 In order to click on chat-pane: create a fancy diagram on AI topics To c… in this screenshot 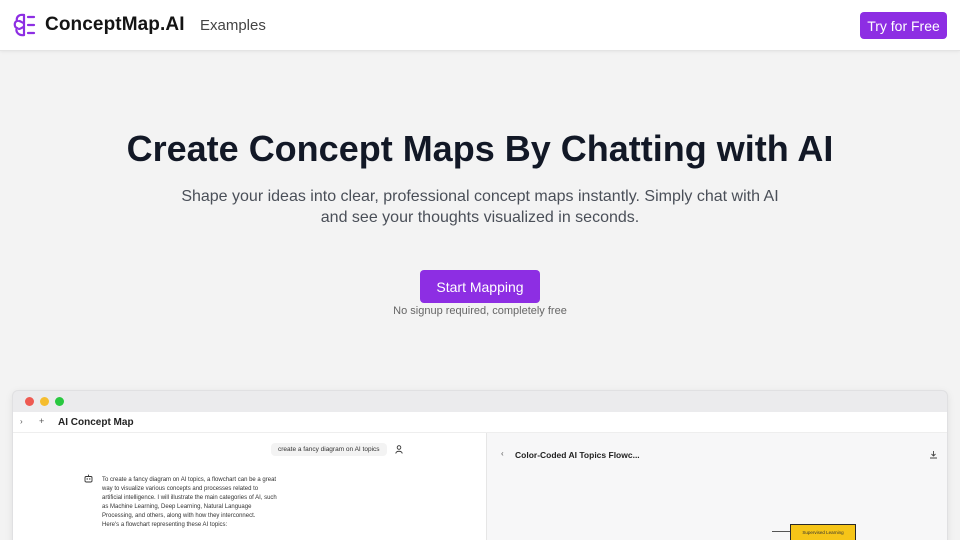, I will do `click(249, 486)`.